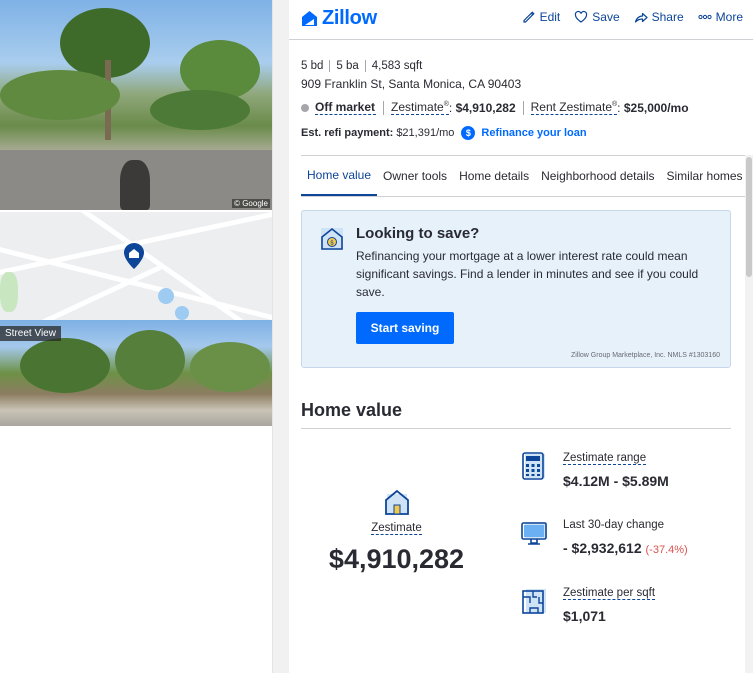 The height and width of the screenshot is (673, 753). Describe the element at coordinates (656, 107) in the screenshot. I see `rent-zestimate-value: $25,000/mo` at that location.